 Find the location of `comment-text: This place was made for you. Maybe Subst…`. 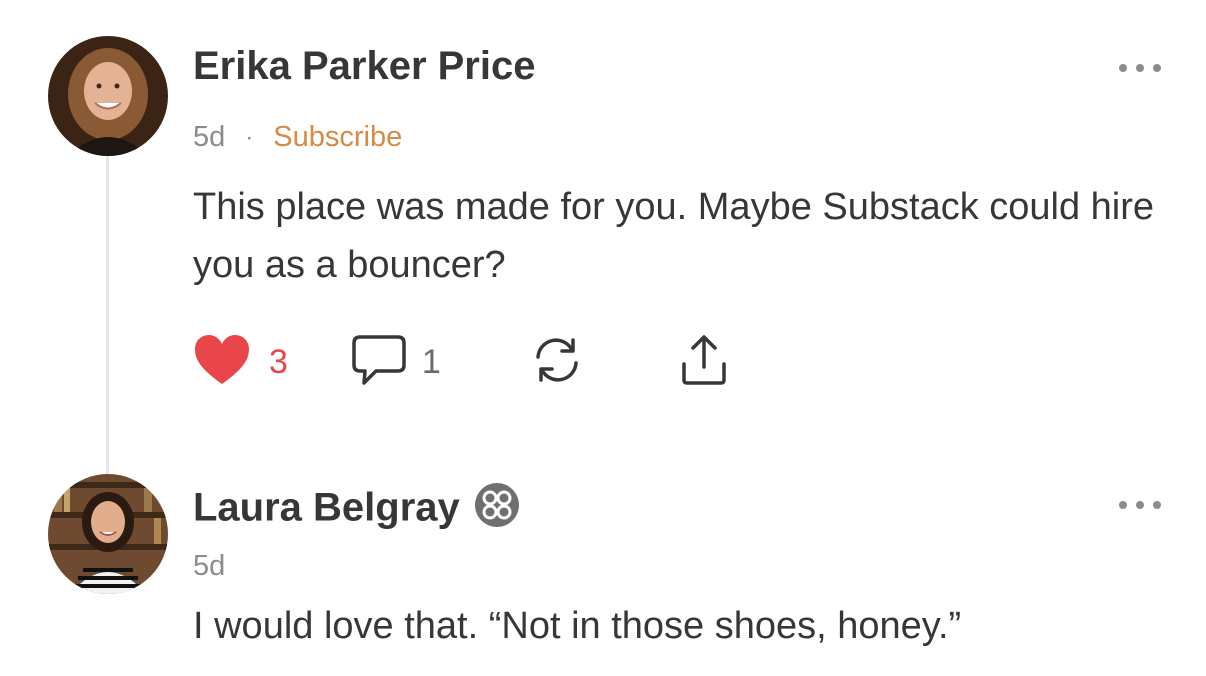

comment-text: This place was made for you. Maybe Subst… is located at coordinates (674, 236).